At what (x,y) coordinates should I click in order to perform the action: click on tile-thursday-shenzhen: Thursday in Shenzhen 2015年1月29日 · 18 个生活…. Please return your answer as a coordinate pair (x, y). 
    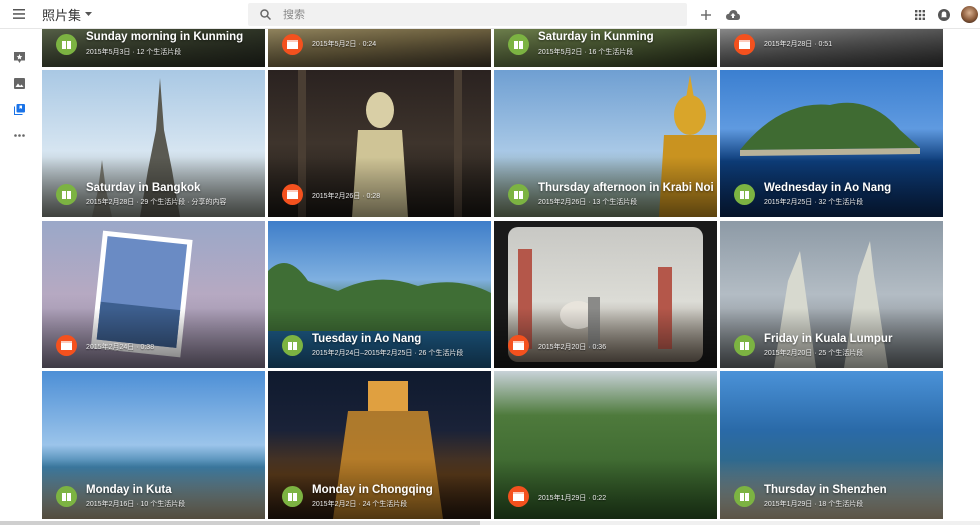
    Looking at the image, I should click on (831, 445).